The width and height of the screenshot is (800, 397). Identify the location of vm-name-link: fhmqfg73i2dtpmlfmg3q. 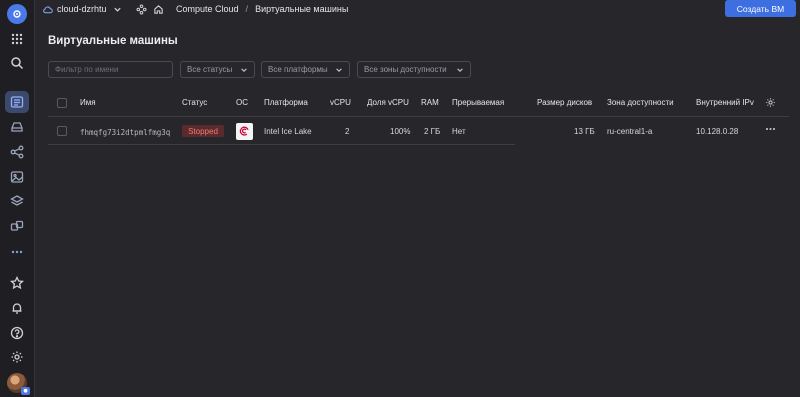
(125, 132).